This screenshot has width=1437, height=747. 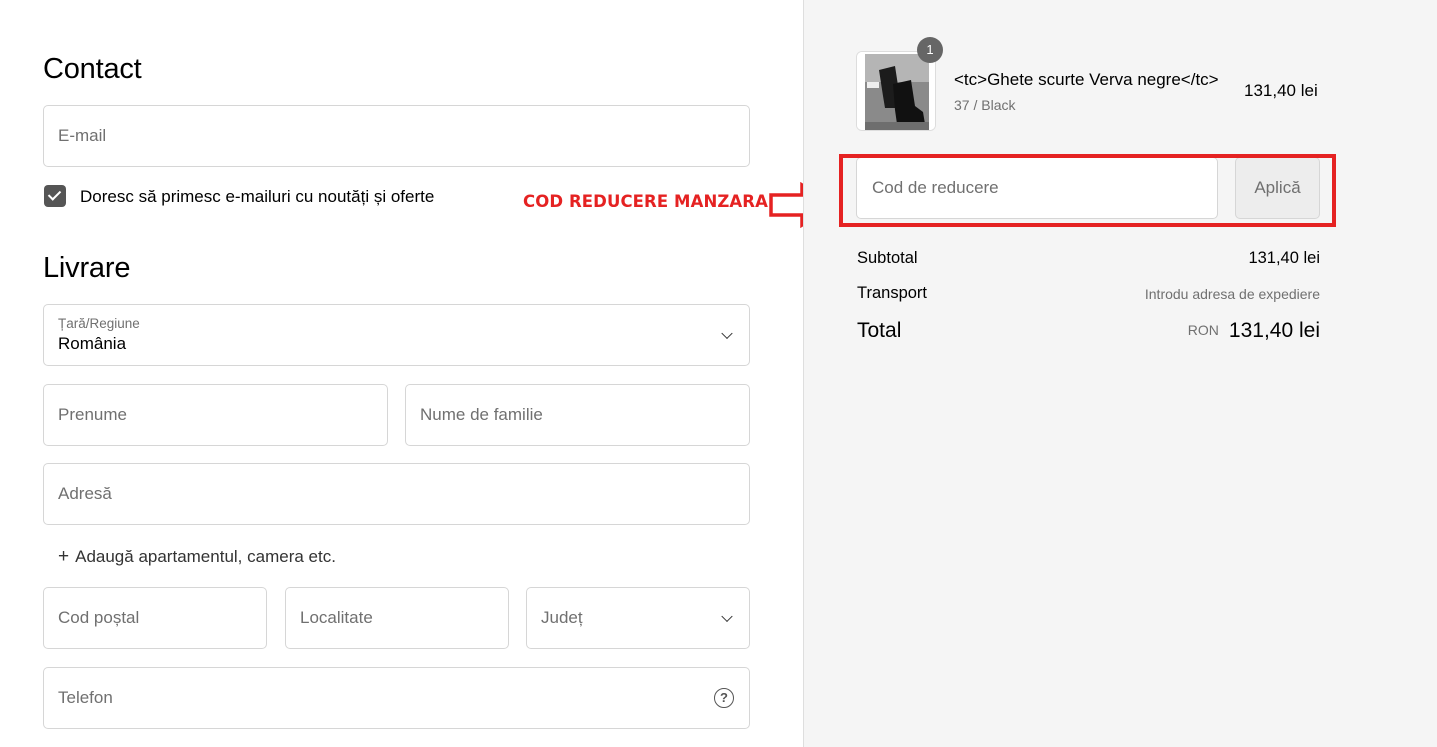 I want to click on product-name: <tc>Ghete scurte Verva negre</tc>, so click(x=1086, y=79).